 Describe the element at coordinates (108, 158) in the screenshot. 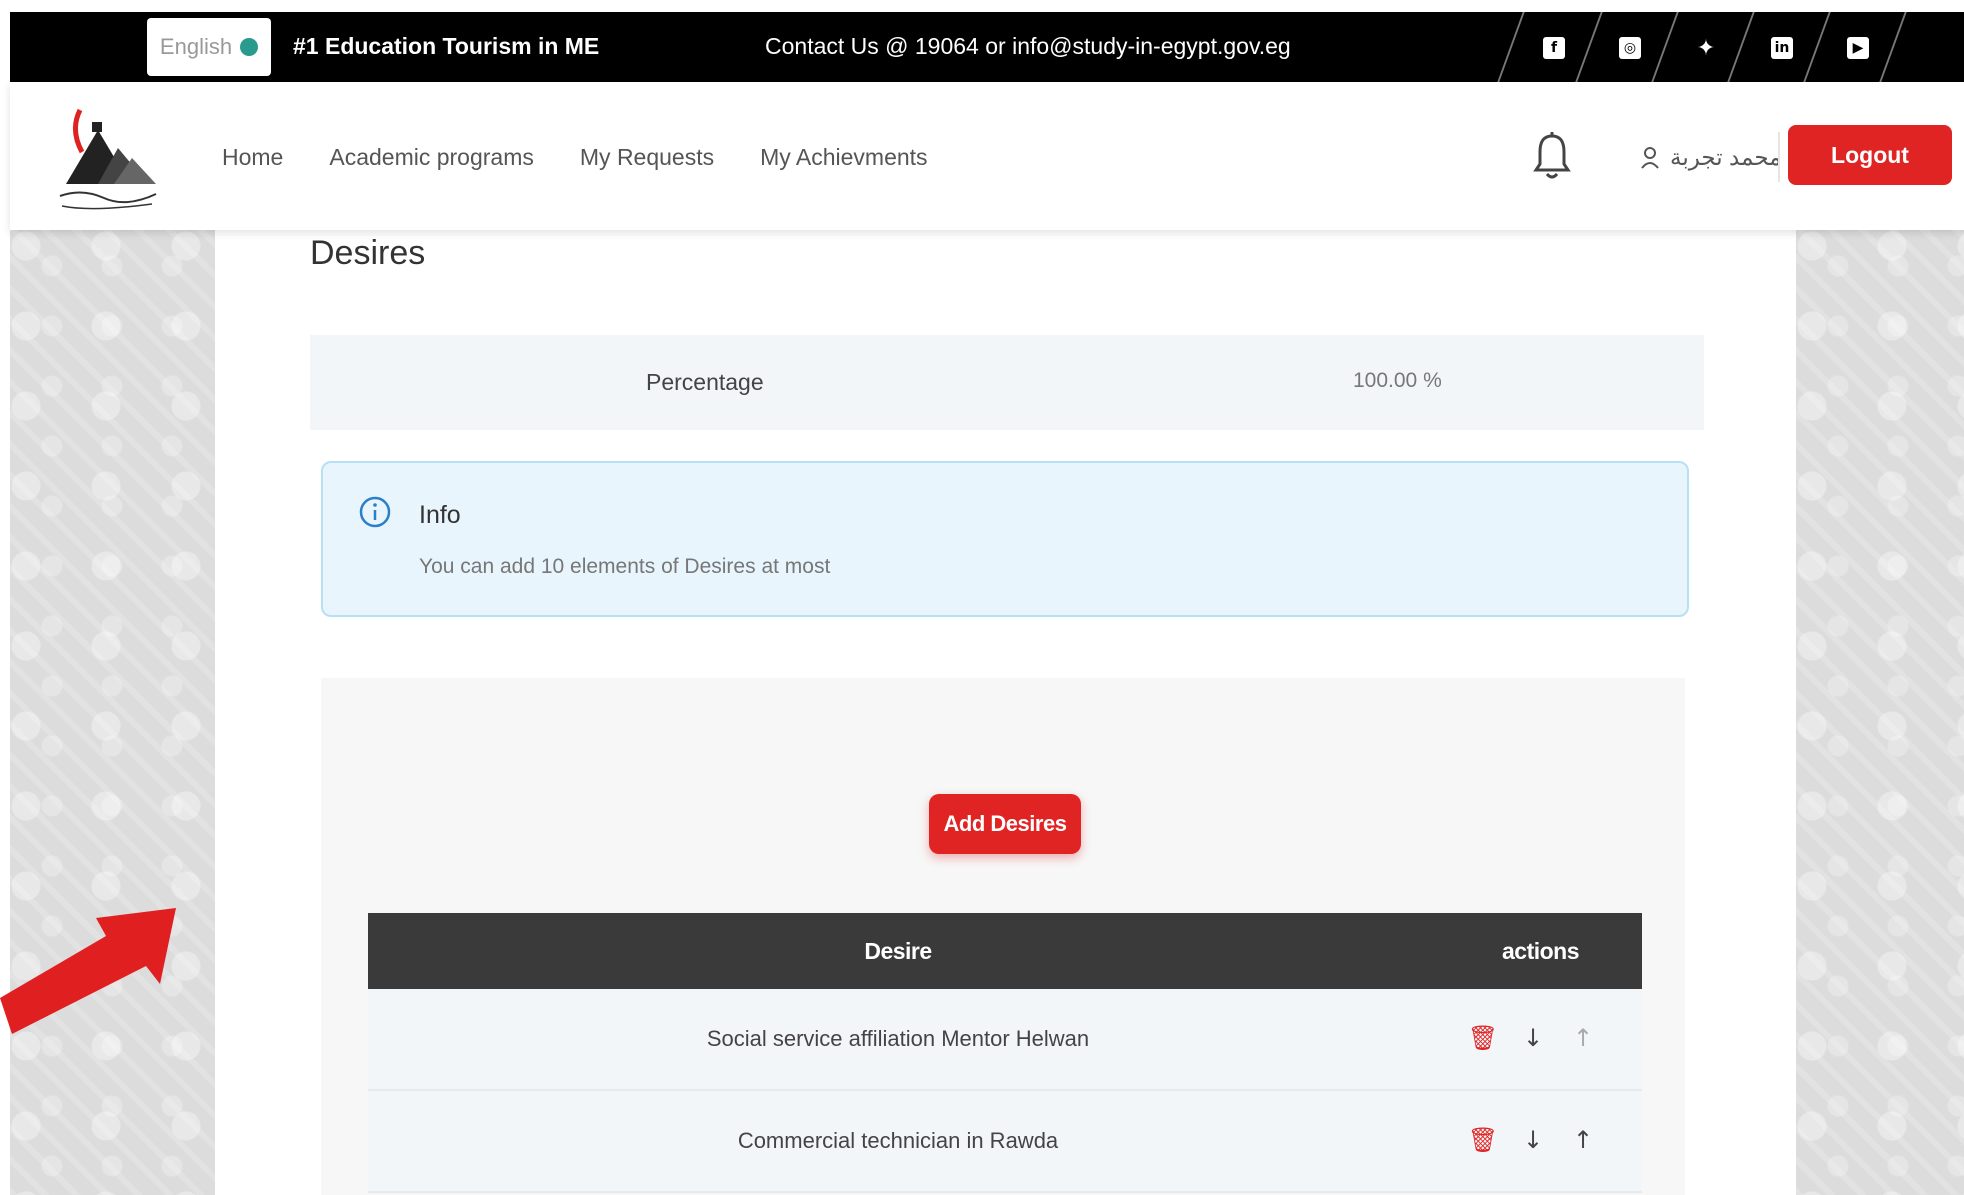

I see `study-in-egypt-logo` at that location.